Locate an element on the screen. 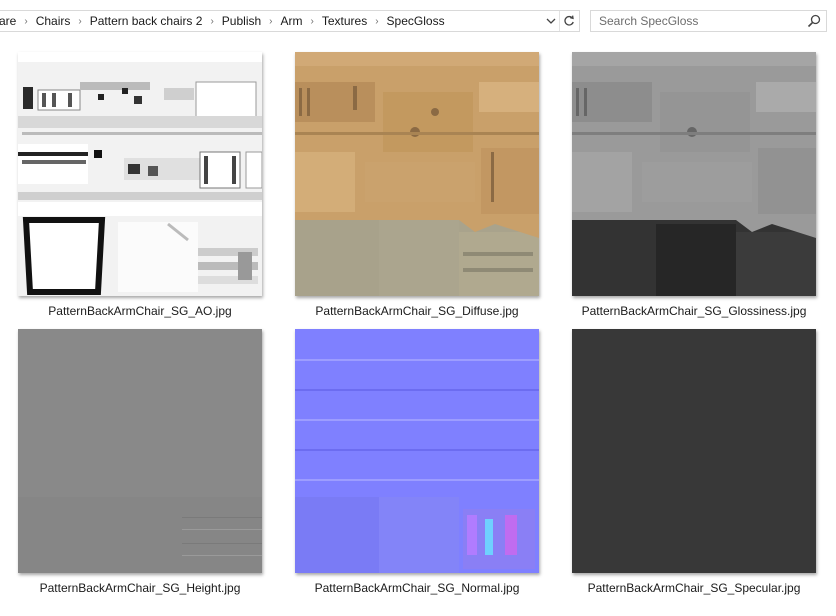  file-name: PatternBackArmChair_SG_Normal.jpg is located at coordinates (417, 588).